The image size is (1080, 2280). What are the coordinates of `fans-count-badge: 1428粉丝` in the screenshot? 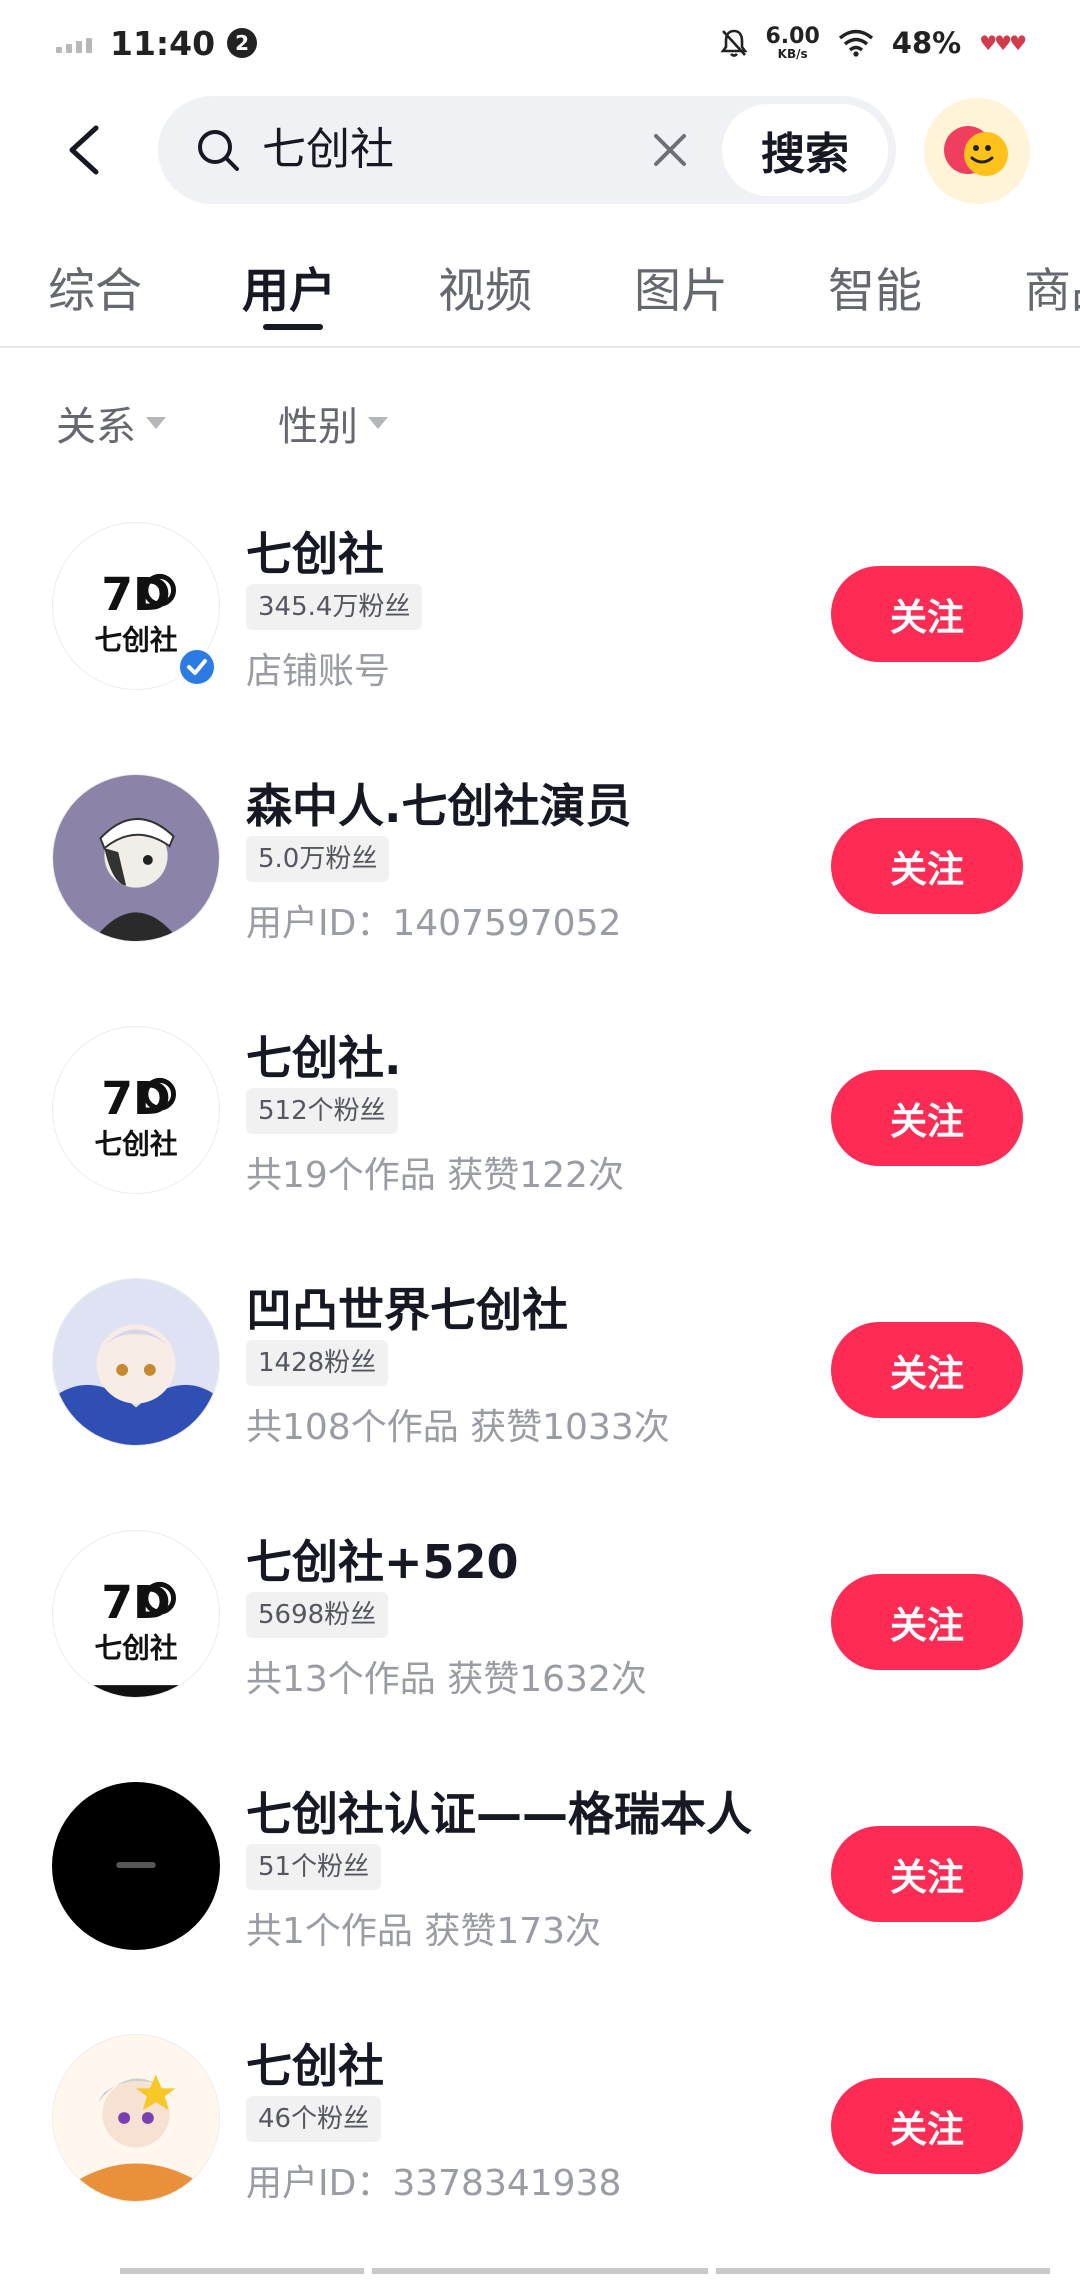 It's located at (317, 1363).